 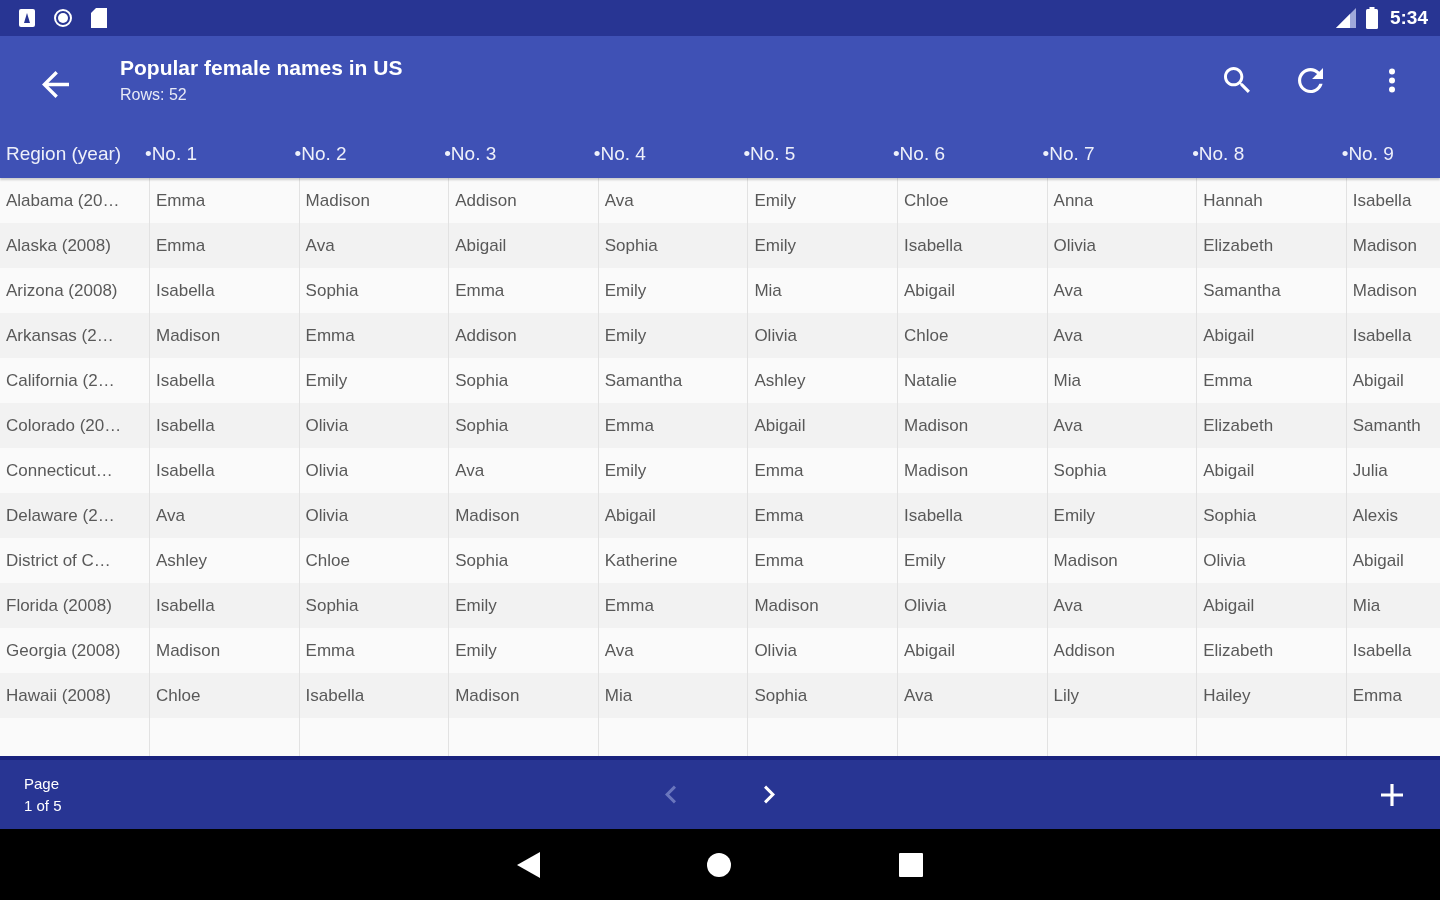 I want to click on page-label: Page, so click(x=42, y=783).